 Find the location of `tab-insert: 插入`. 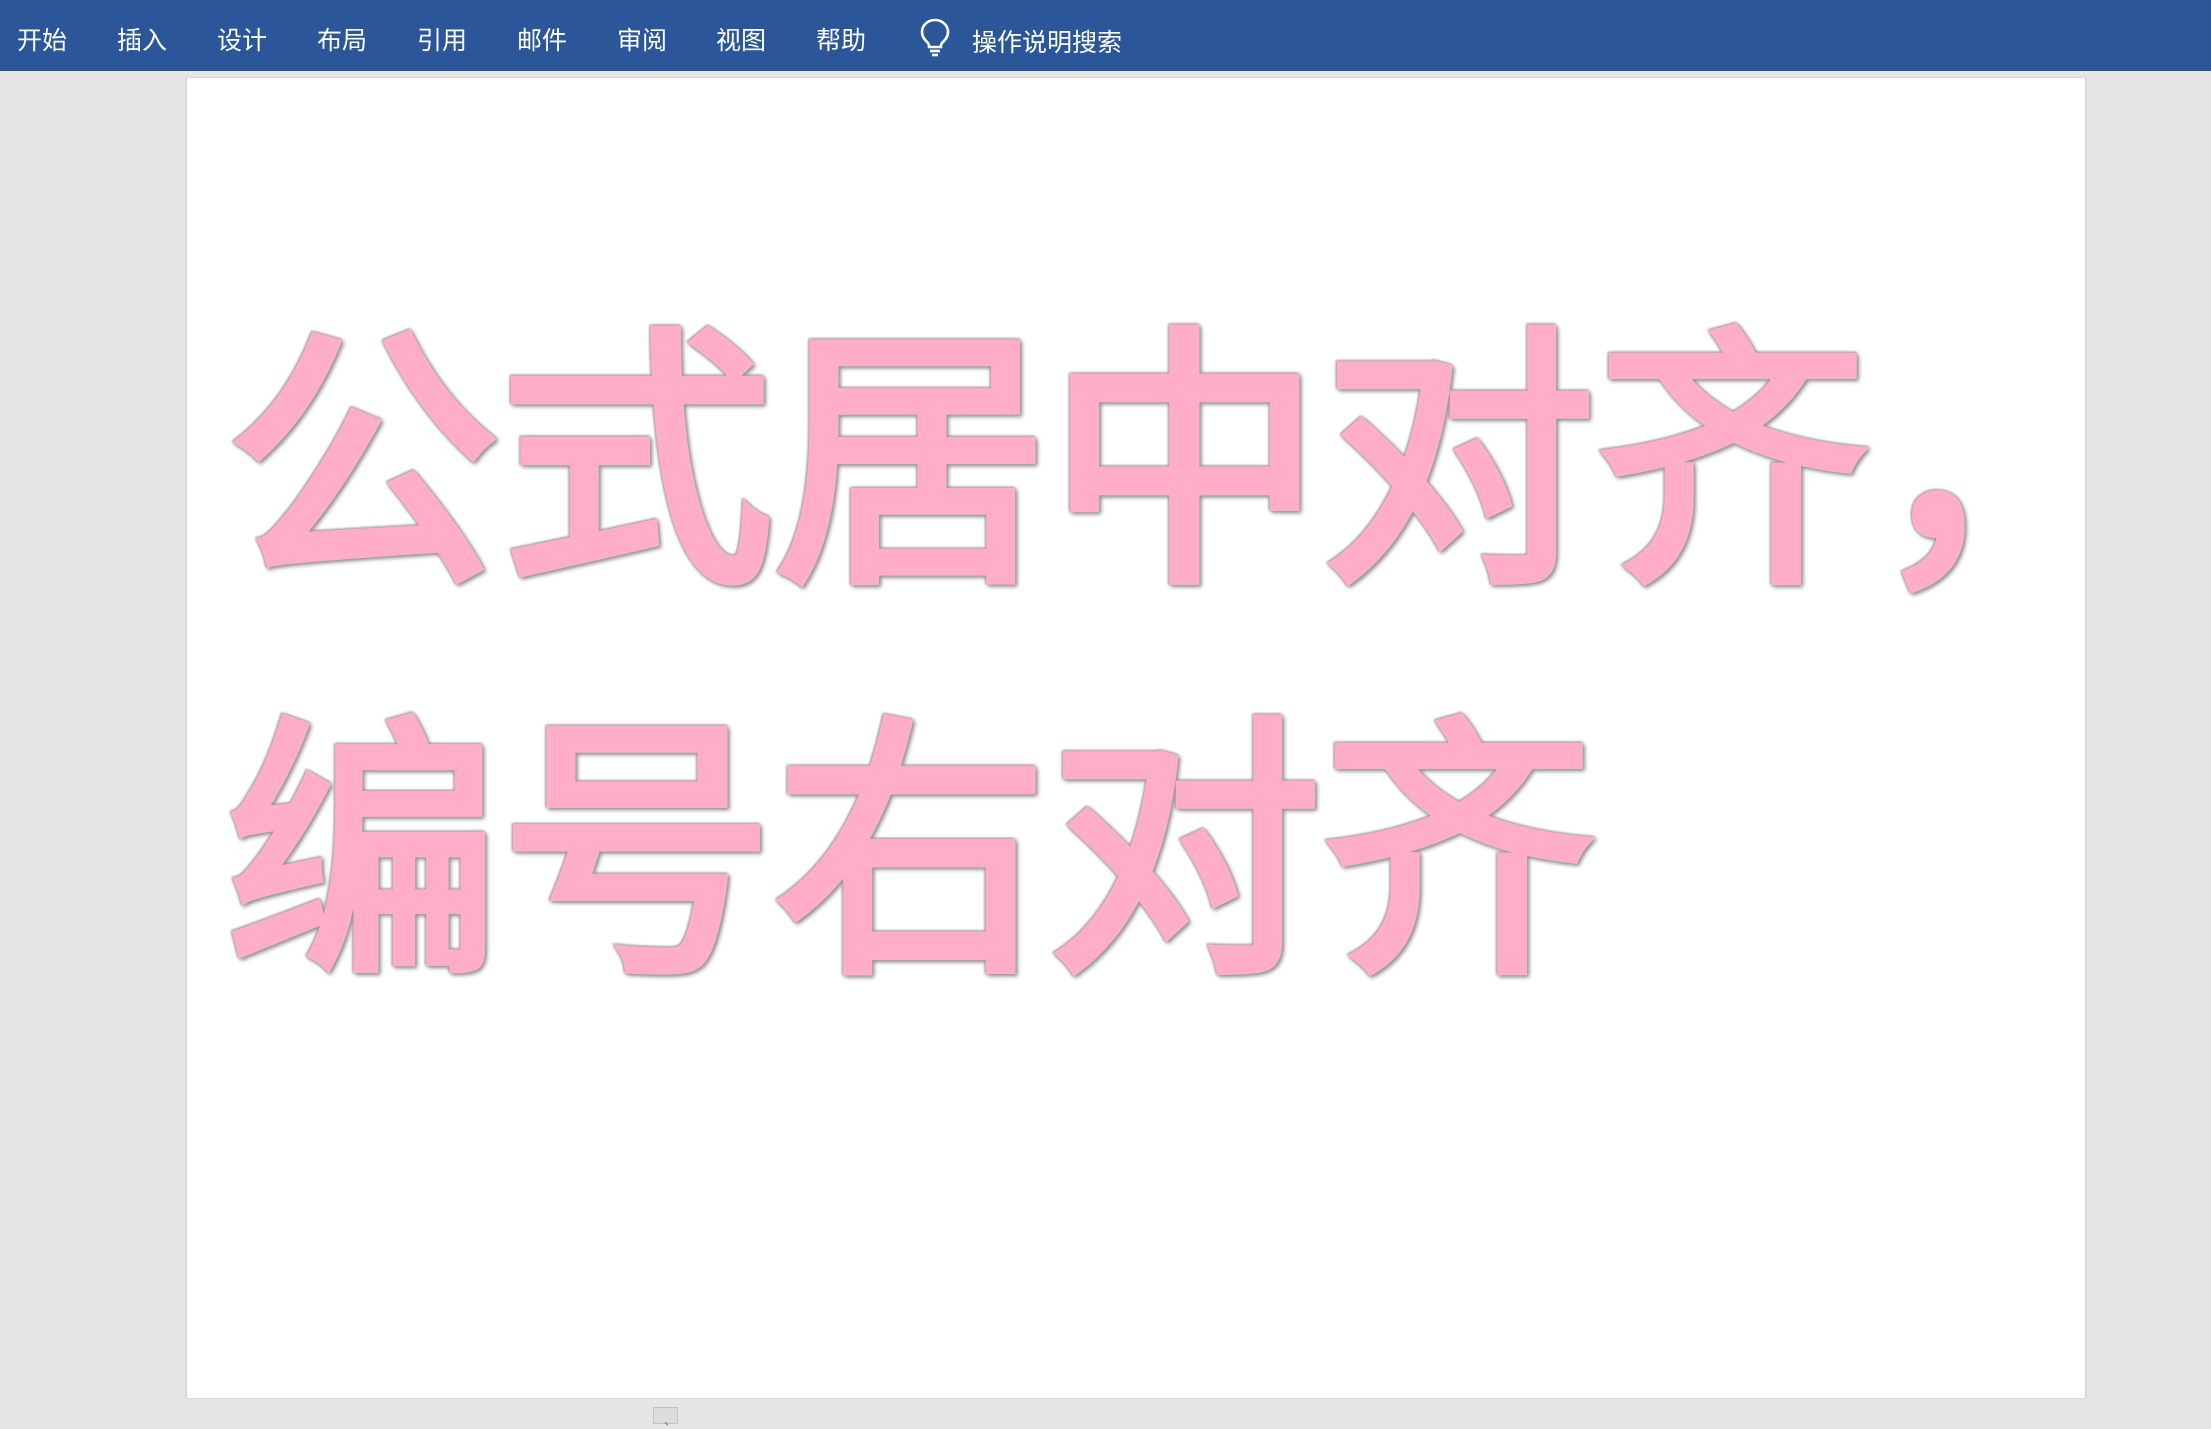

tab-insert: 插入 is located at coordinates (142, 35).